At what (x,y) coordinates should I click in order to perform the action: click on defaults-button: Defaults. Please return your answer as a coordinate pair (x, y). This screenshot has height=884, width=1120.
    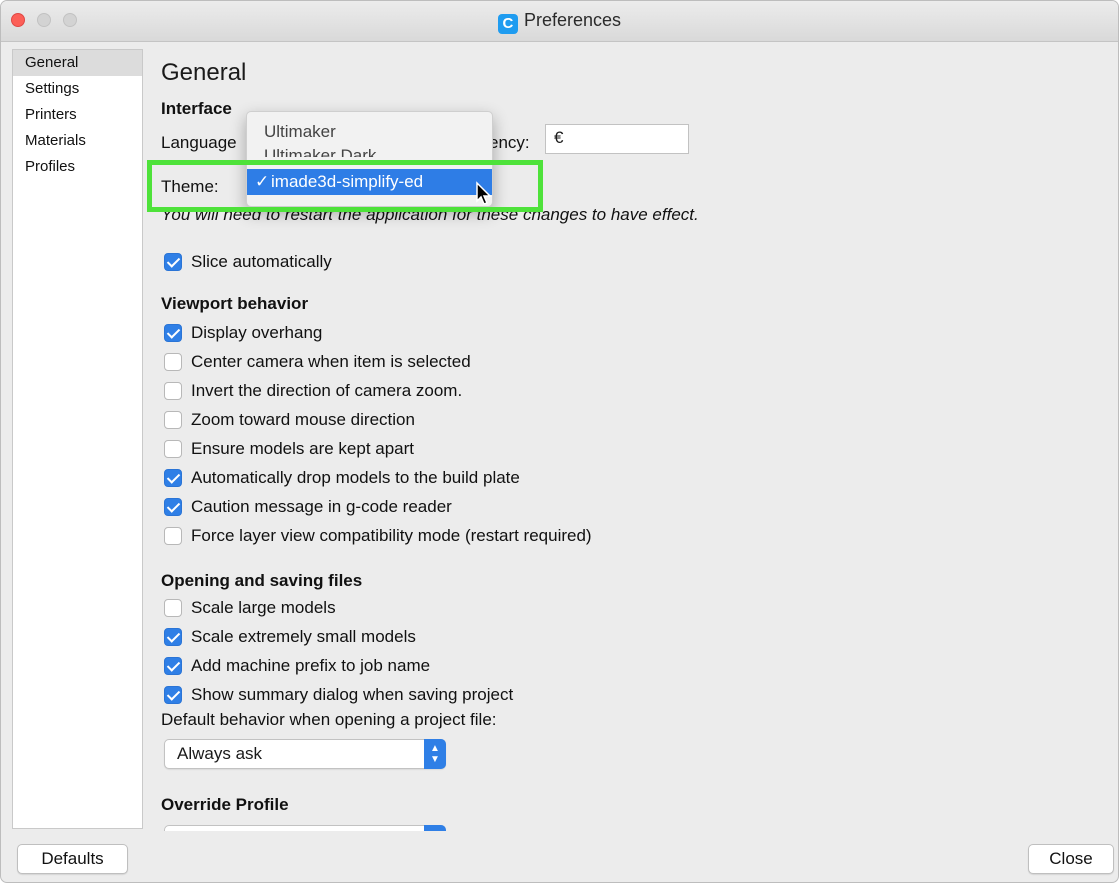
    Looking at the image, I should click on (72, 859).